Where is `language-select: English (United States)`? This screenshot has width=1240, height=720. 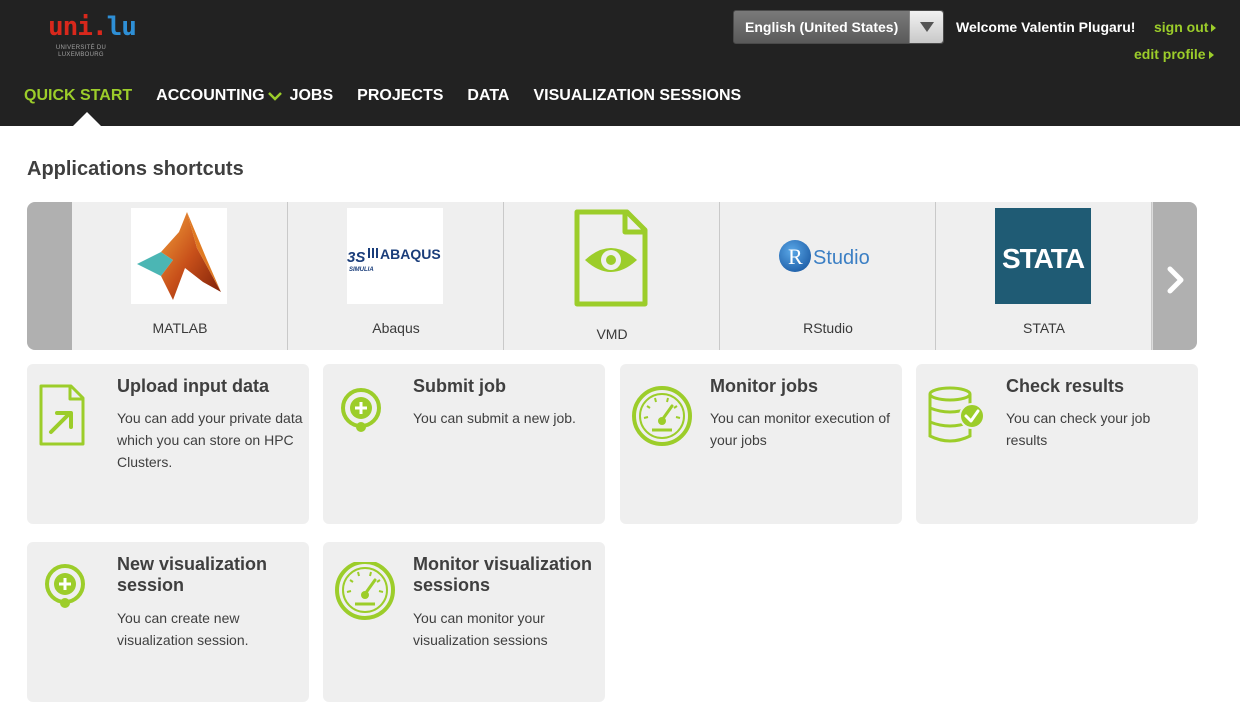 language-select: English (United States) is located at coordinates (838, 27).